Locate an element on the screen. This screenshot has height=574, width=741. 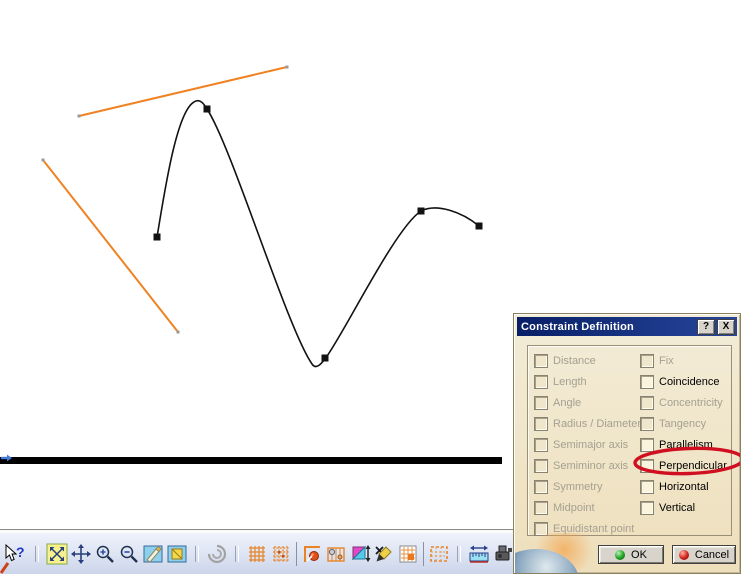
checkbox-vertical is located at coordinates (647, 507).